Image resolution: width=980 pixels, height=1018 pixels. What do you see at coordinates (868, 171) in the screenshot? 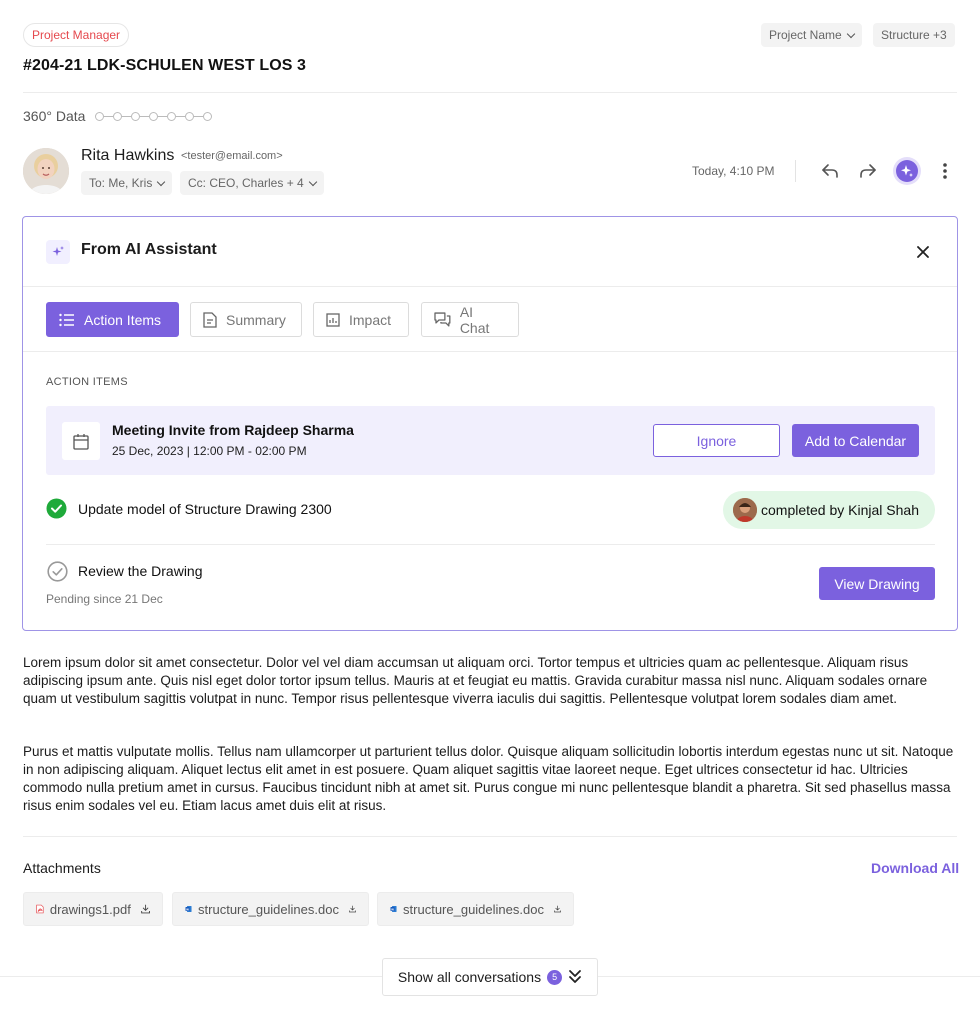
I see `forward-icon` at bounding box center [868, 171].